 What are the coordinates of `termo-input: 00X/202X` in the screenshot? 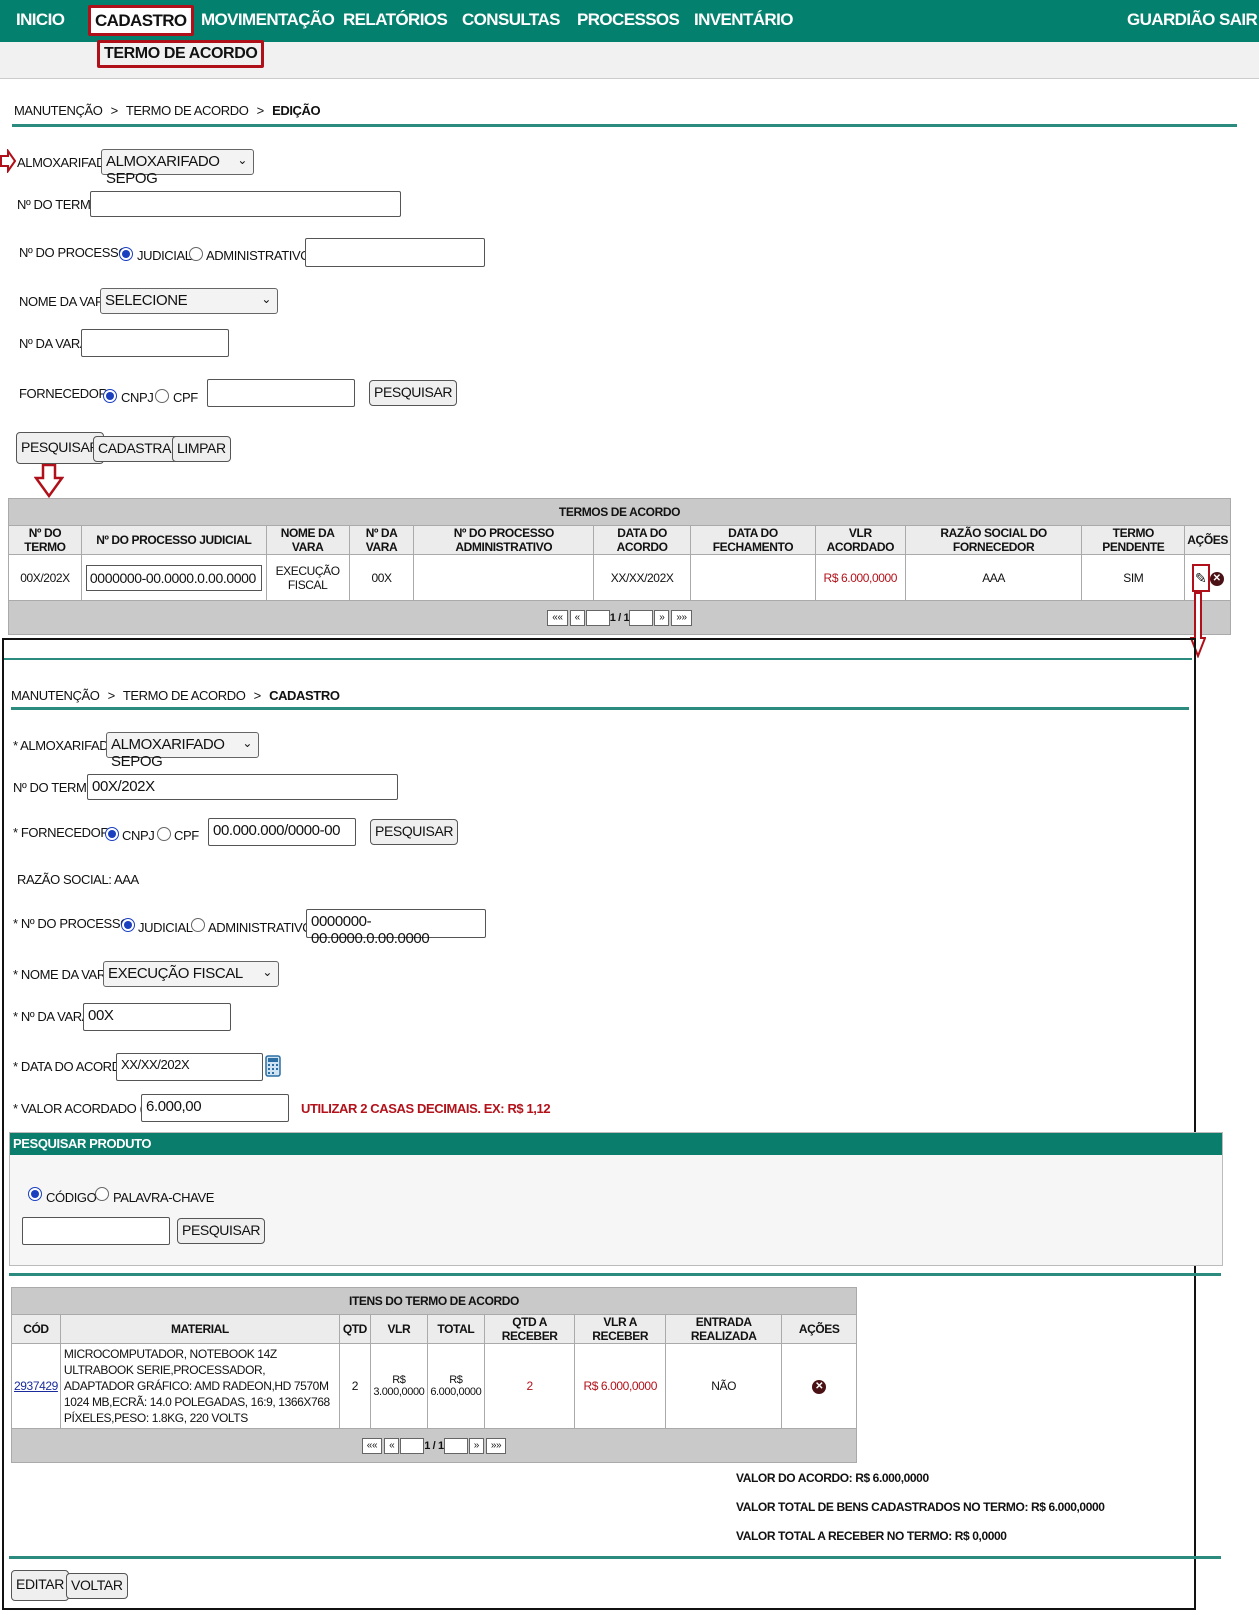 It's located at (242, 787).